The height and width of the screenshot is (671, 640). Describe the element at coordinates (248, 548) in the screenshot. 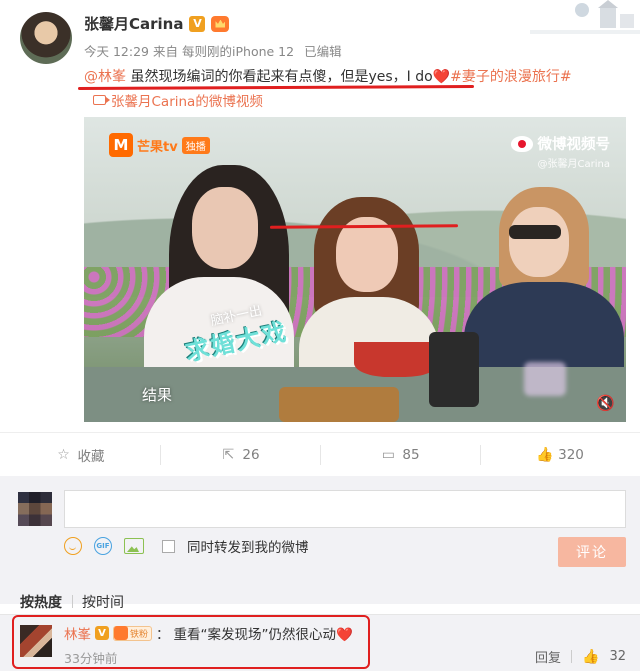

I see `forward-label: 同时转发到我的微博` at that location.